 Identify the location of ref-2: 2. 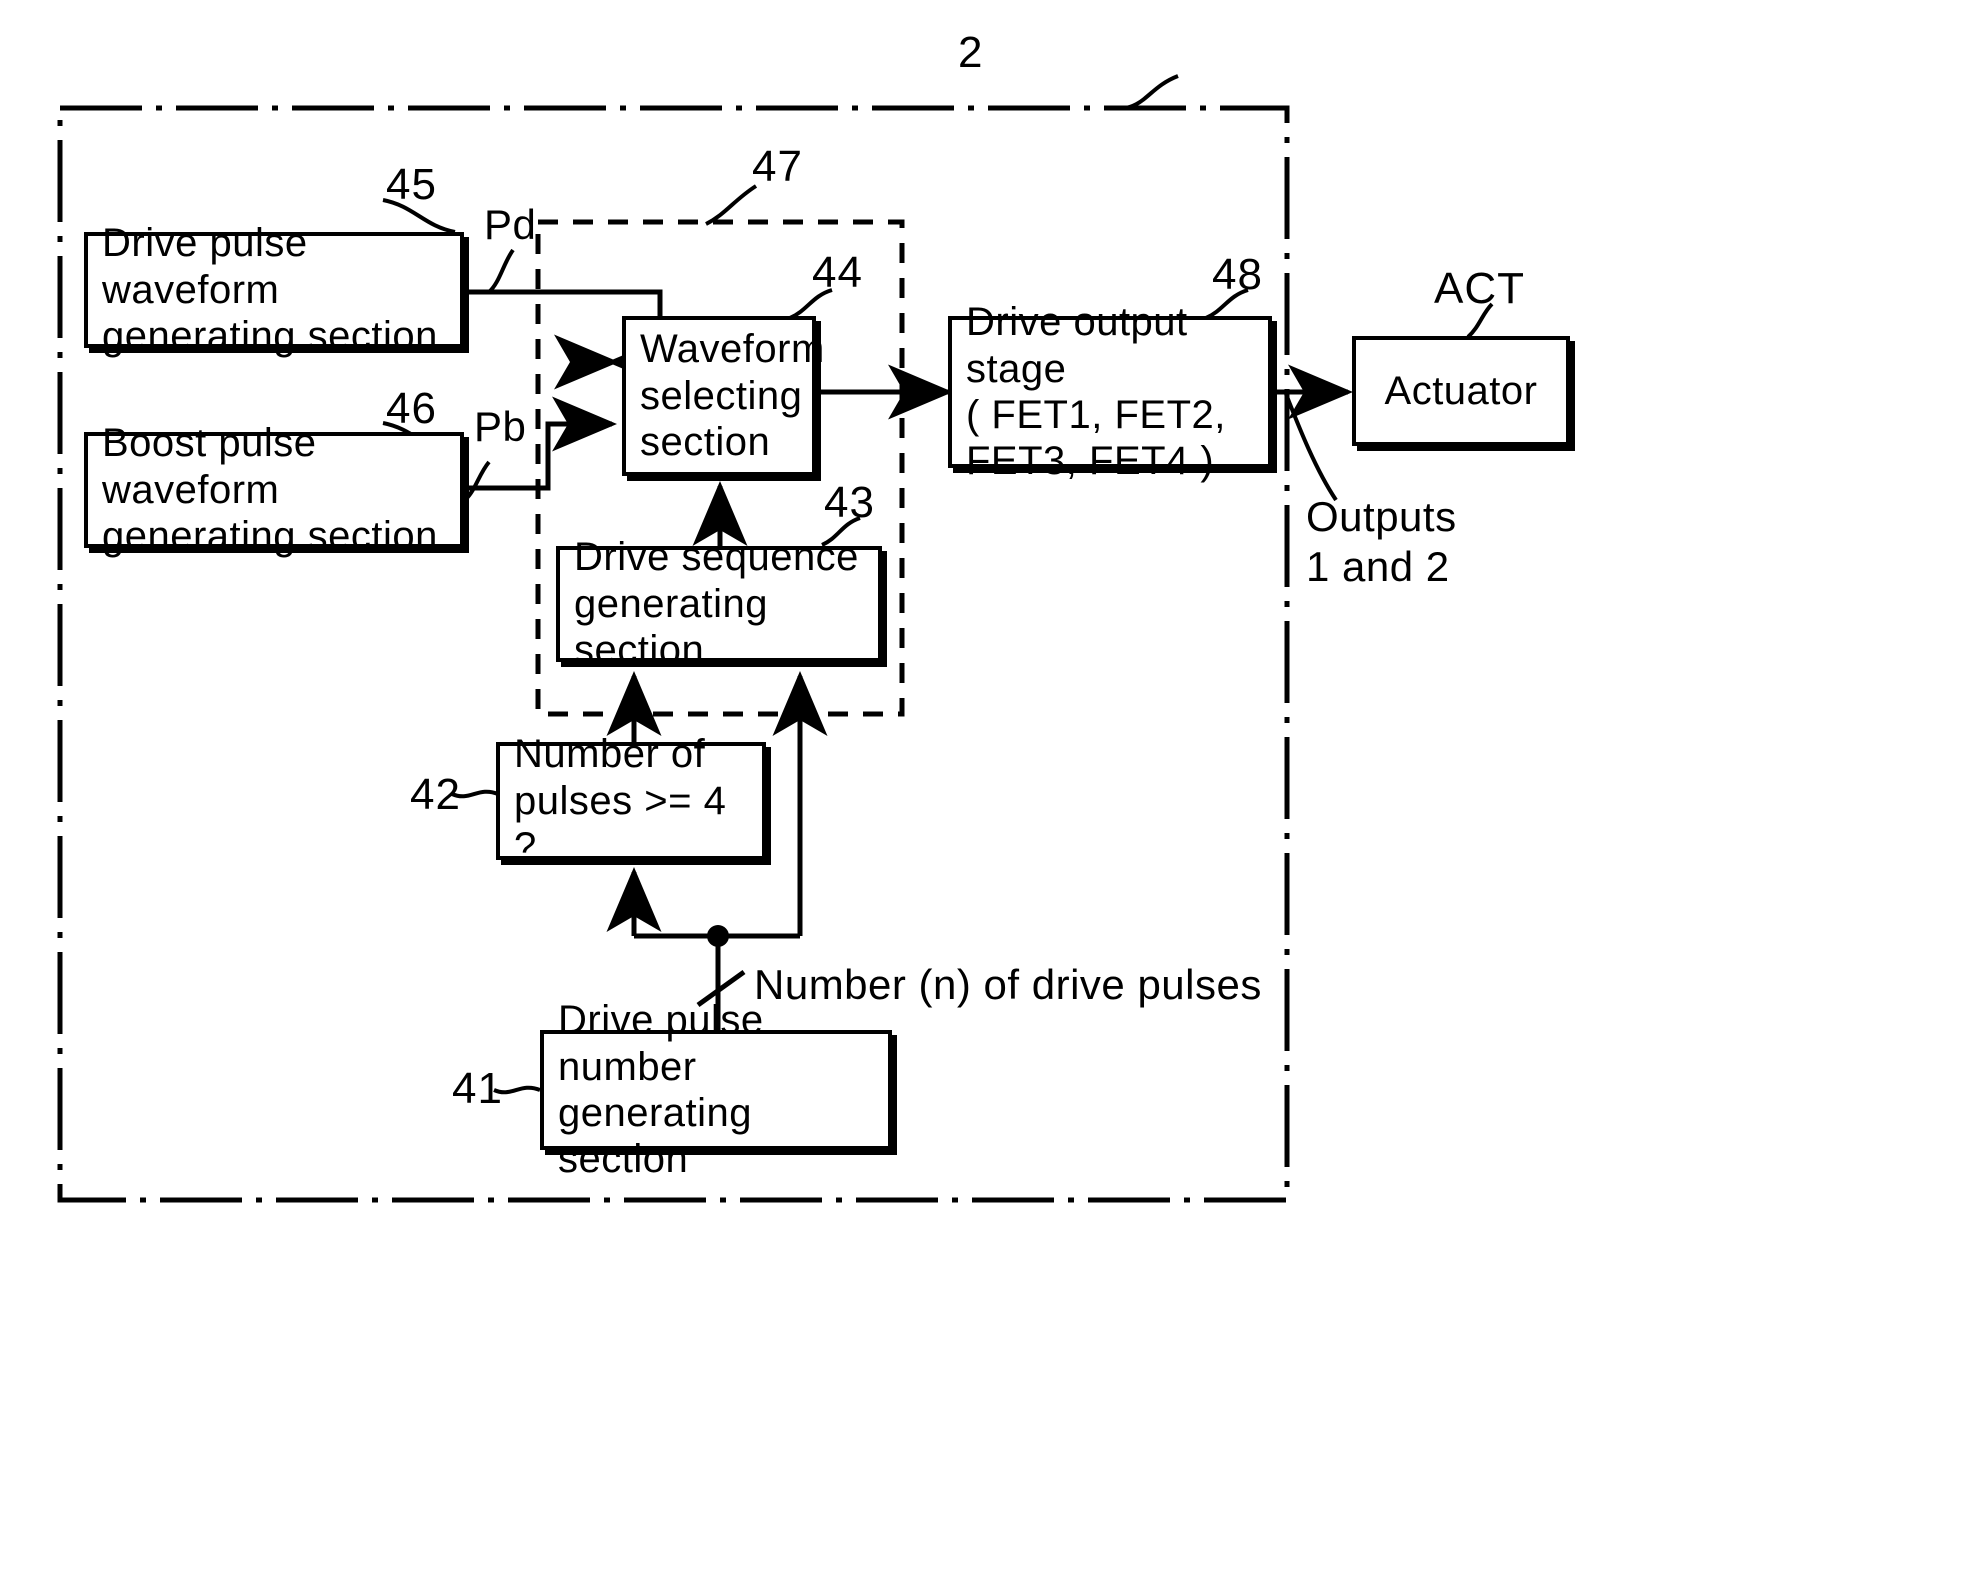
(971, 52).